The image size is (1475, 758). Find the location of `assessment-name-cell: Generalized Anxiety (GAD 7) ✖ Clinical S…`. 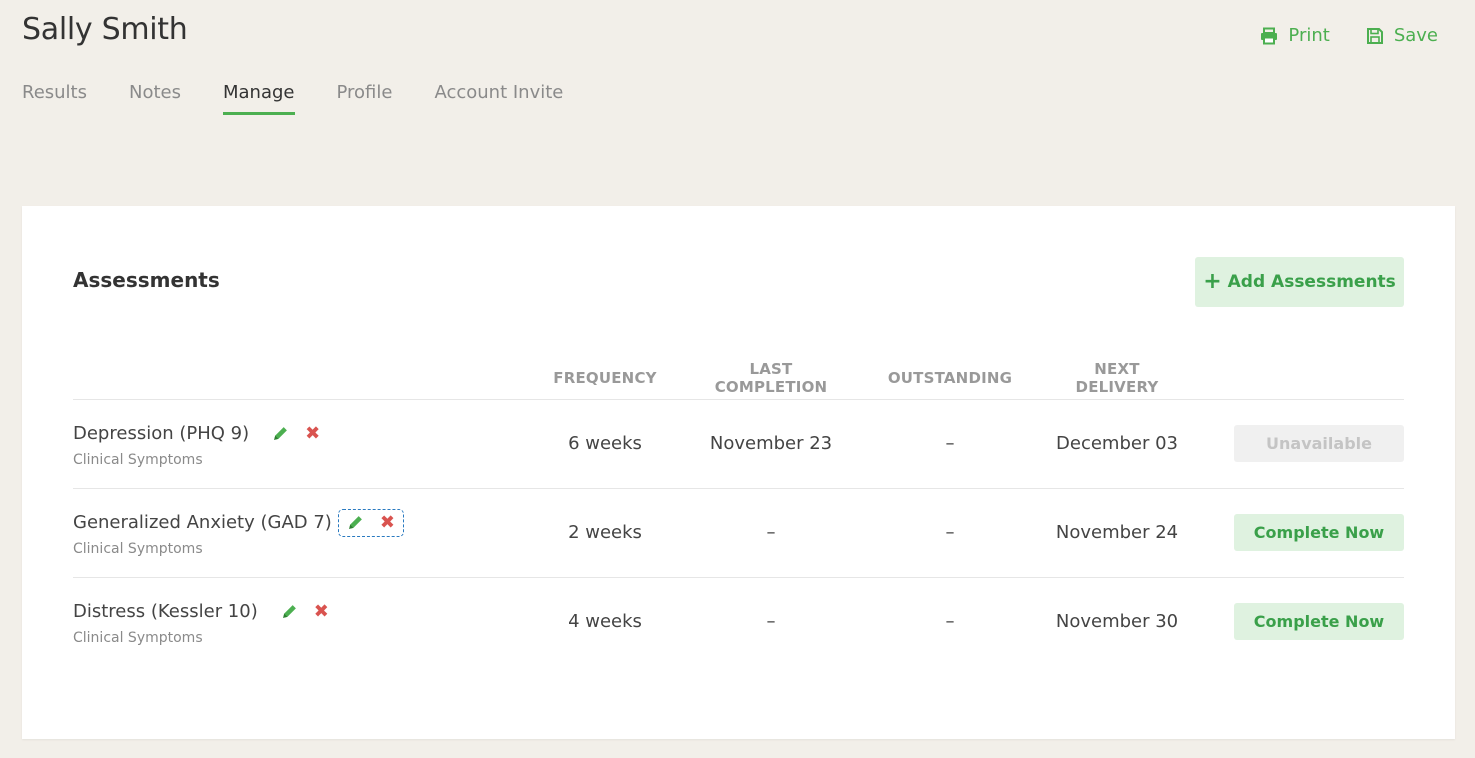

assessment-name-cell: Generalized Anxiety (GAD 7) ✖ Clinical S… is located at coordinates (294, 533).